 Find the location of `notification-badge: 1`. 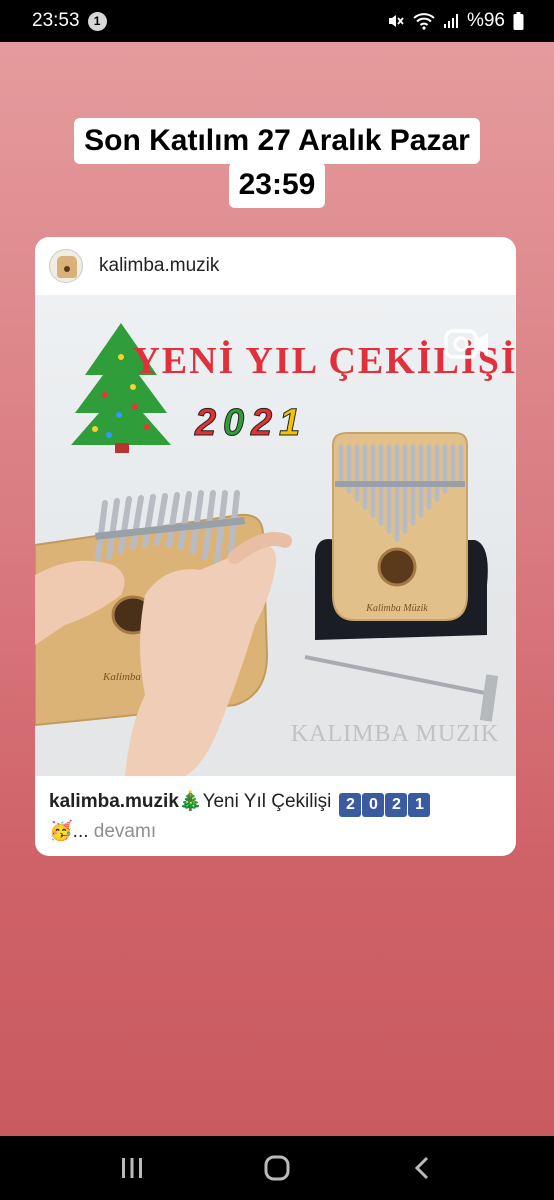

notification-badge: 1 is located at coordinates (97, 21).